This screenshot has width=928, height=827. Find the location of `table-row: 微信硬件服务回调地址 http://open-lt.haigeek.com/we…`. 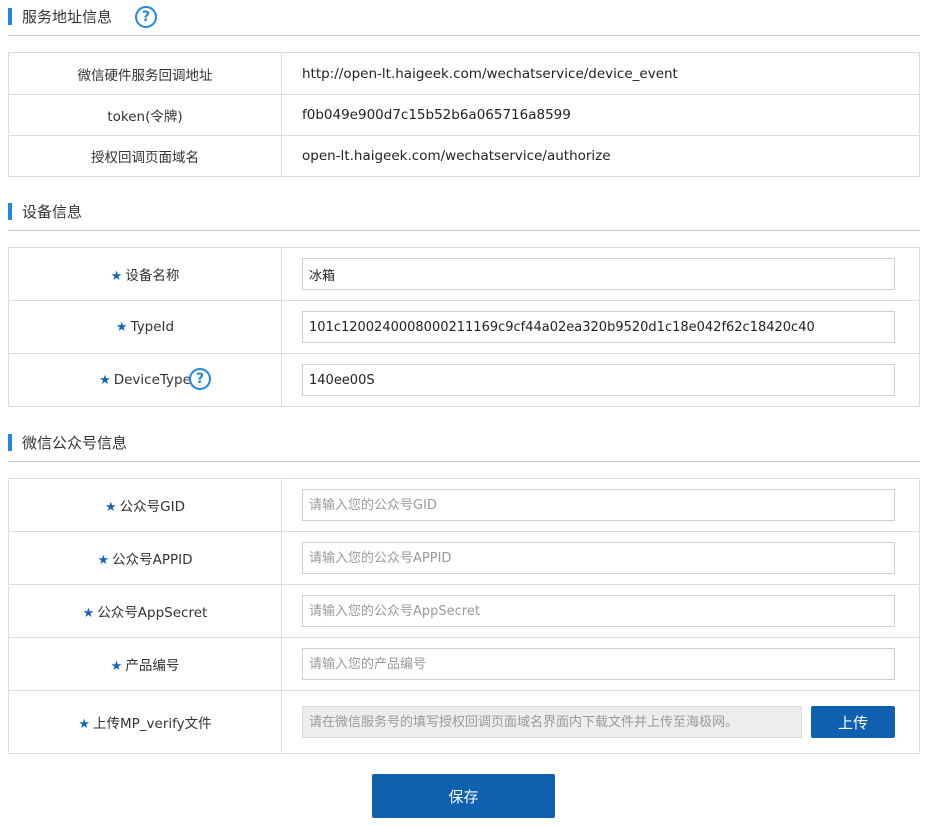

table-row: 微信硬件服务回调地址 http://open-lt.haigeek.com/we… is located at coordinates (464, 73).